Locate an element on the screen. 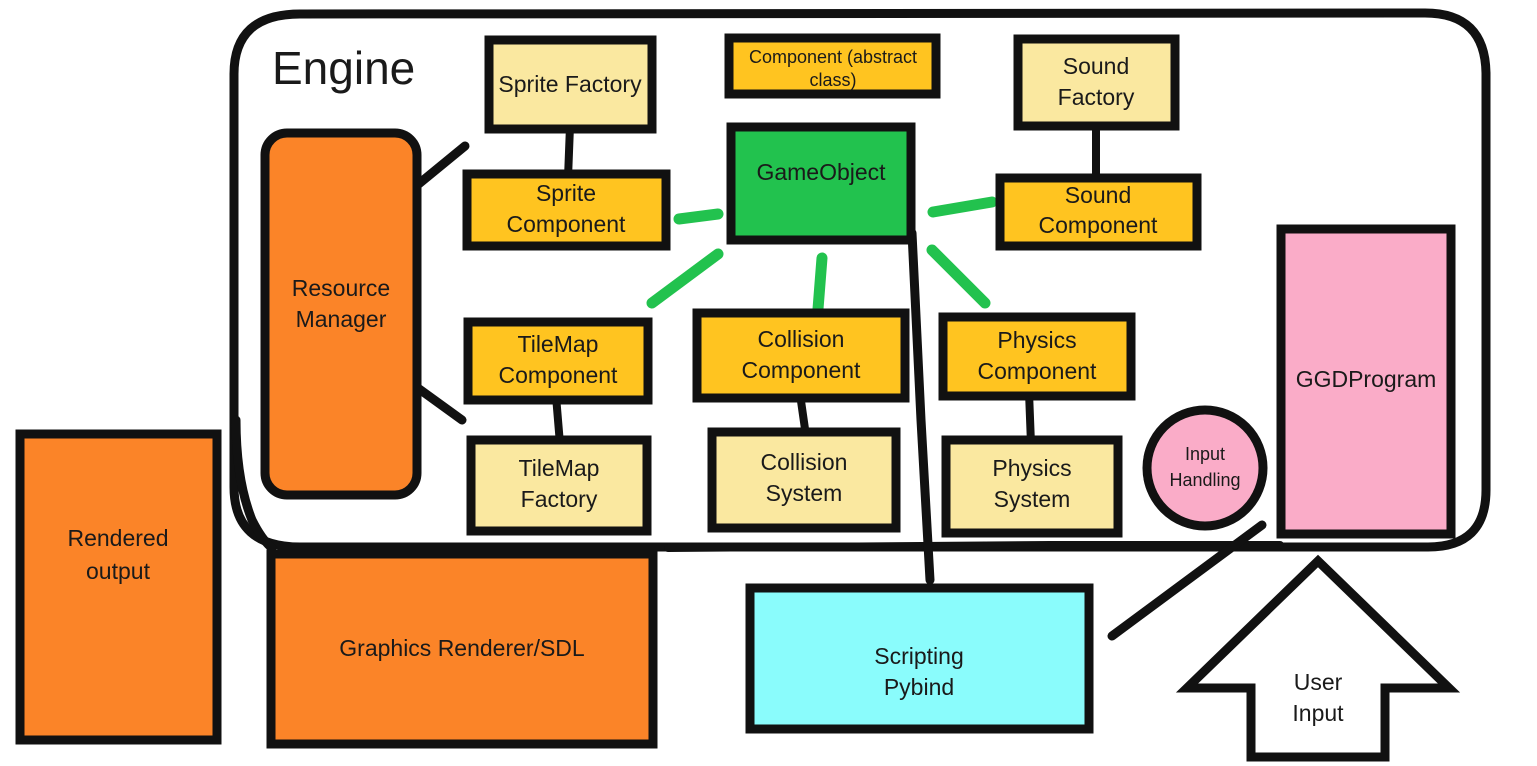 This screenshot has height=766, width=1537. node-graphics-renderer-label-line1: Graphics Renderer/SDL is located at coordinates (462, 648).